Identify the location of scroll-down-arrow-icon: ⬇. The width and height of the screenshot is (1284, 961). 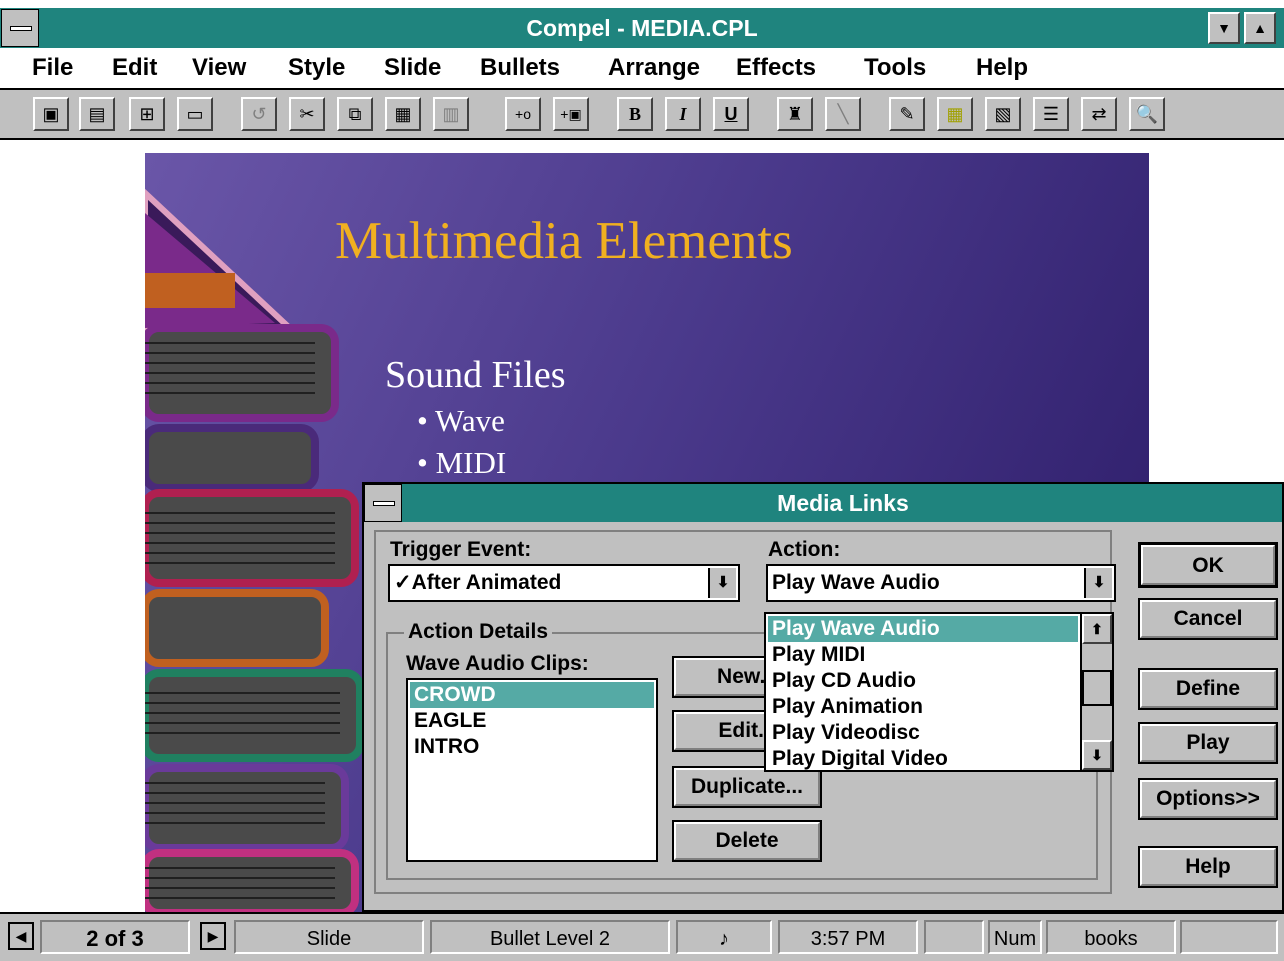
(1097, 755).